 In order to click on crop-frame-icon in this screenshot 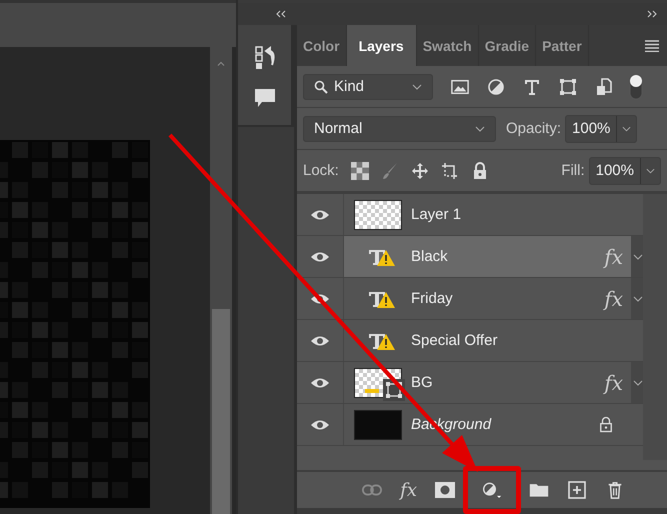, I will do `click(449, 171)`.